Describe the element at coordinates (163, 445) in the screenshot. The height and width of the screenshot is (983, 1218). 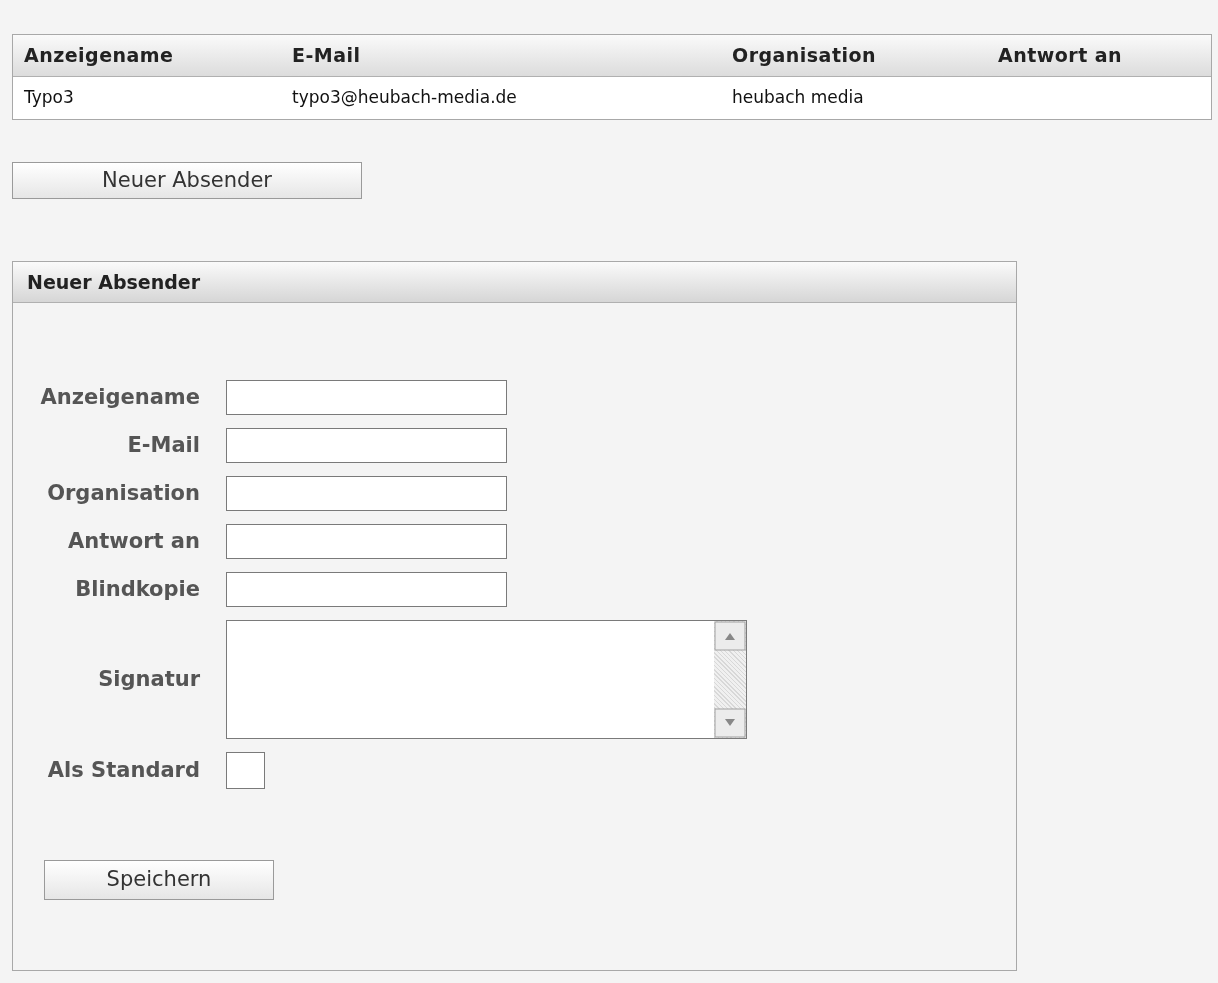
I see `field-label: E-Mail` at that location.